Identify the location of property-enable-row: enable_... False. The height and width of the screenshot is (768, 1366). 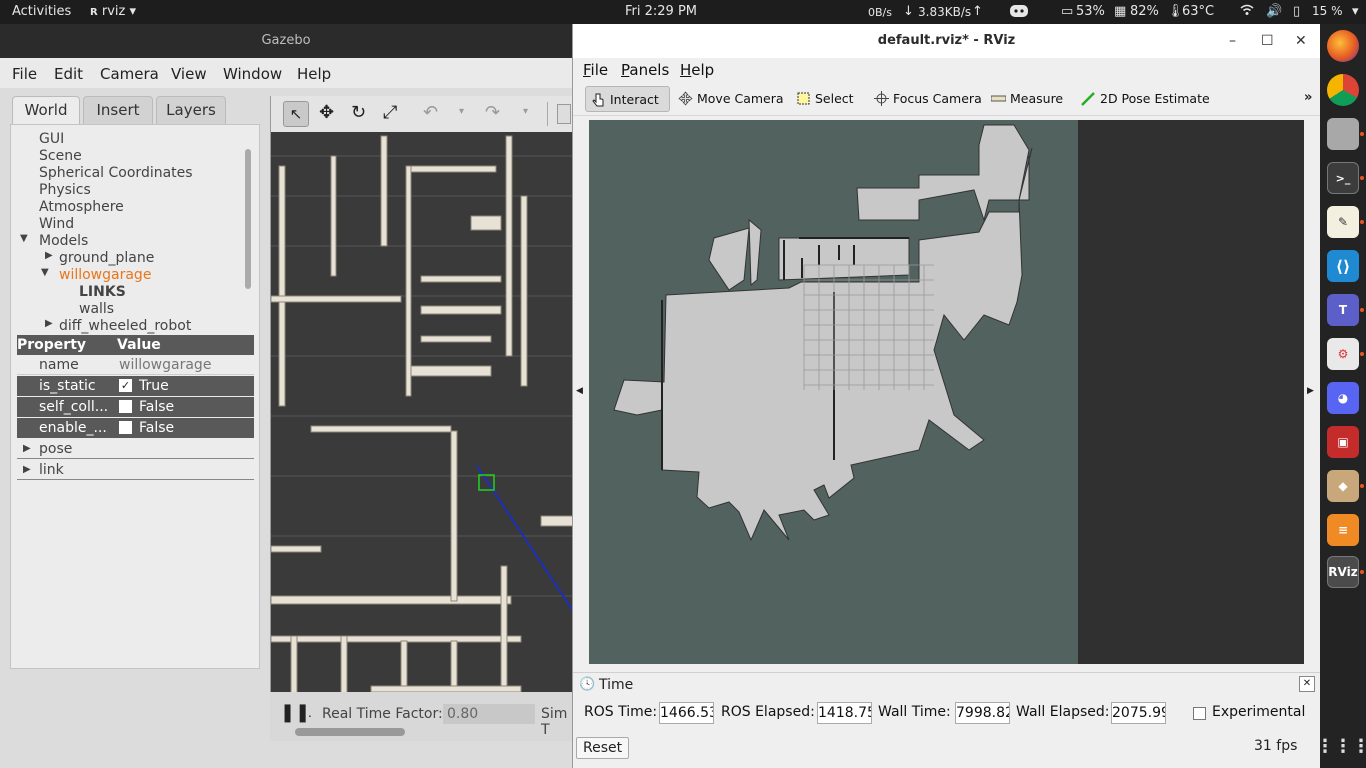
(135, 428).